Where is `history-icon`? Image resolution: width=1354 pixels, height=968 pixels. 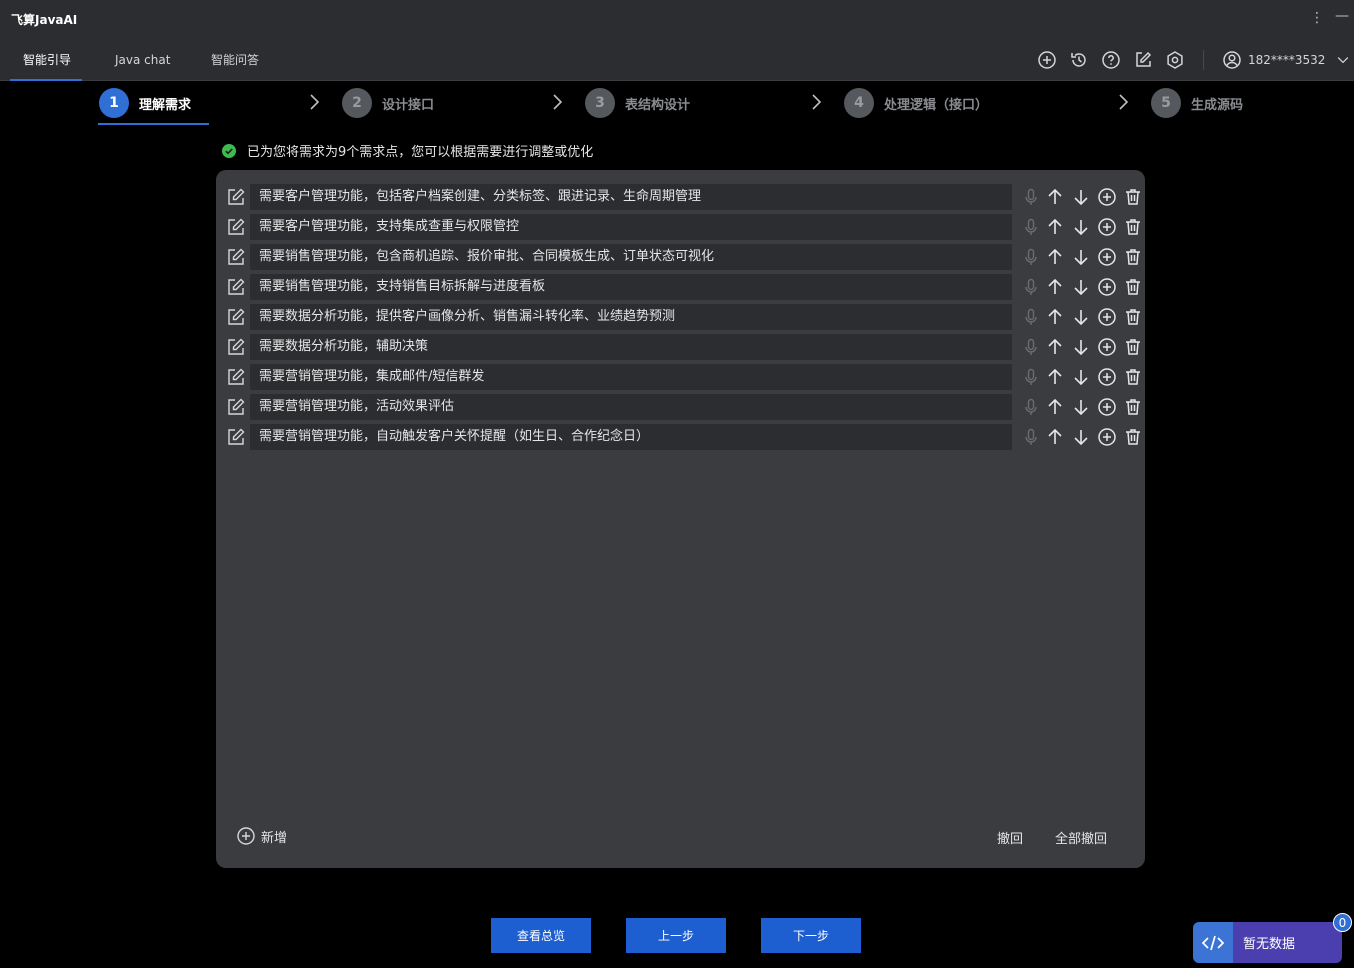 history-icon is located at coordinates (1079, 60).